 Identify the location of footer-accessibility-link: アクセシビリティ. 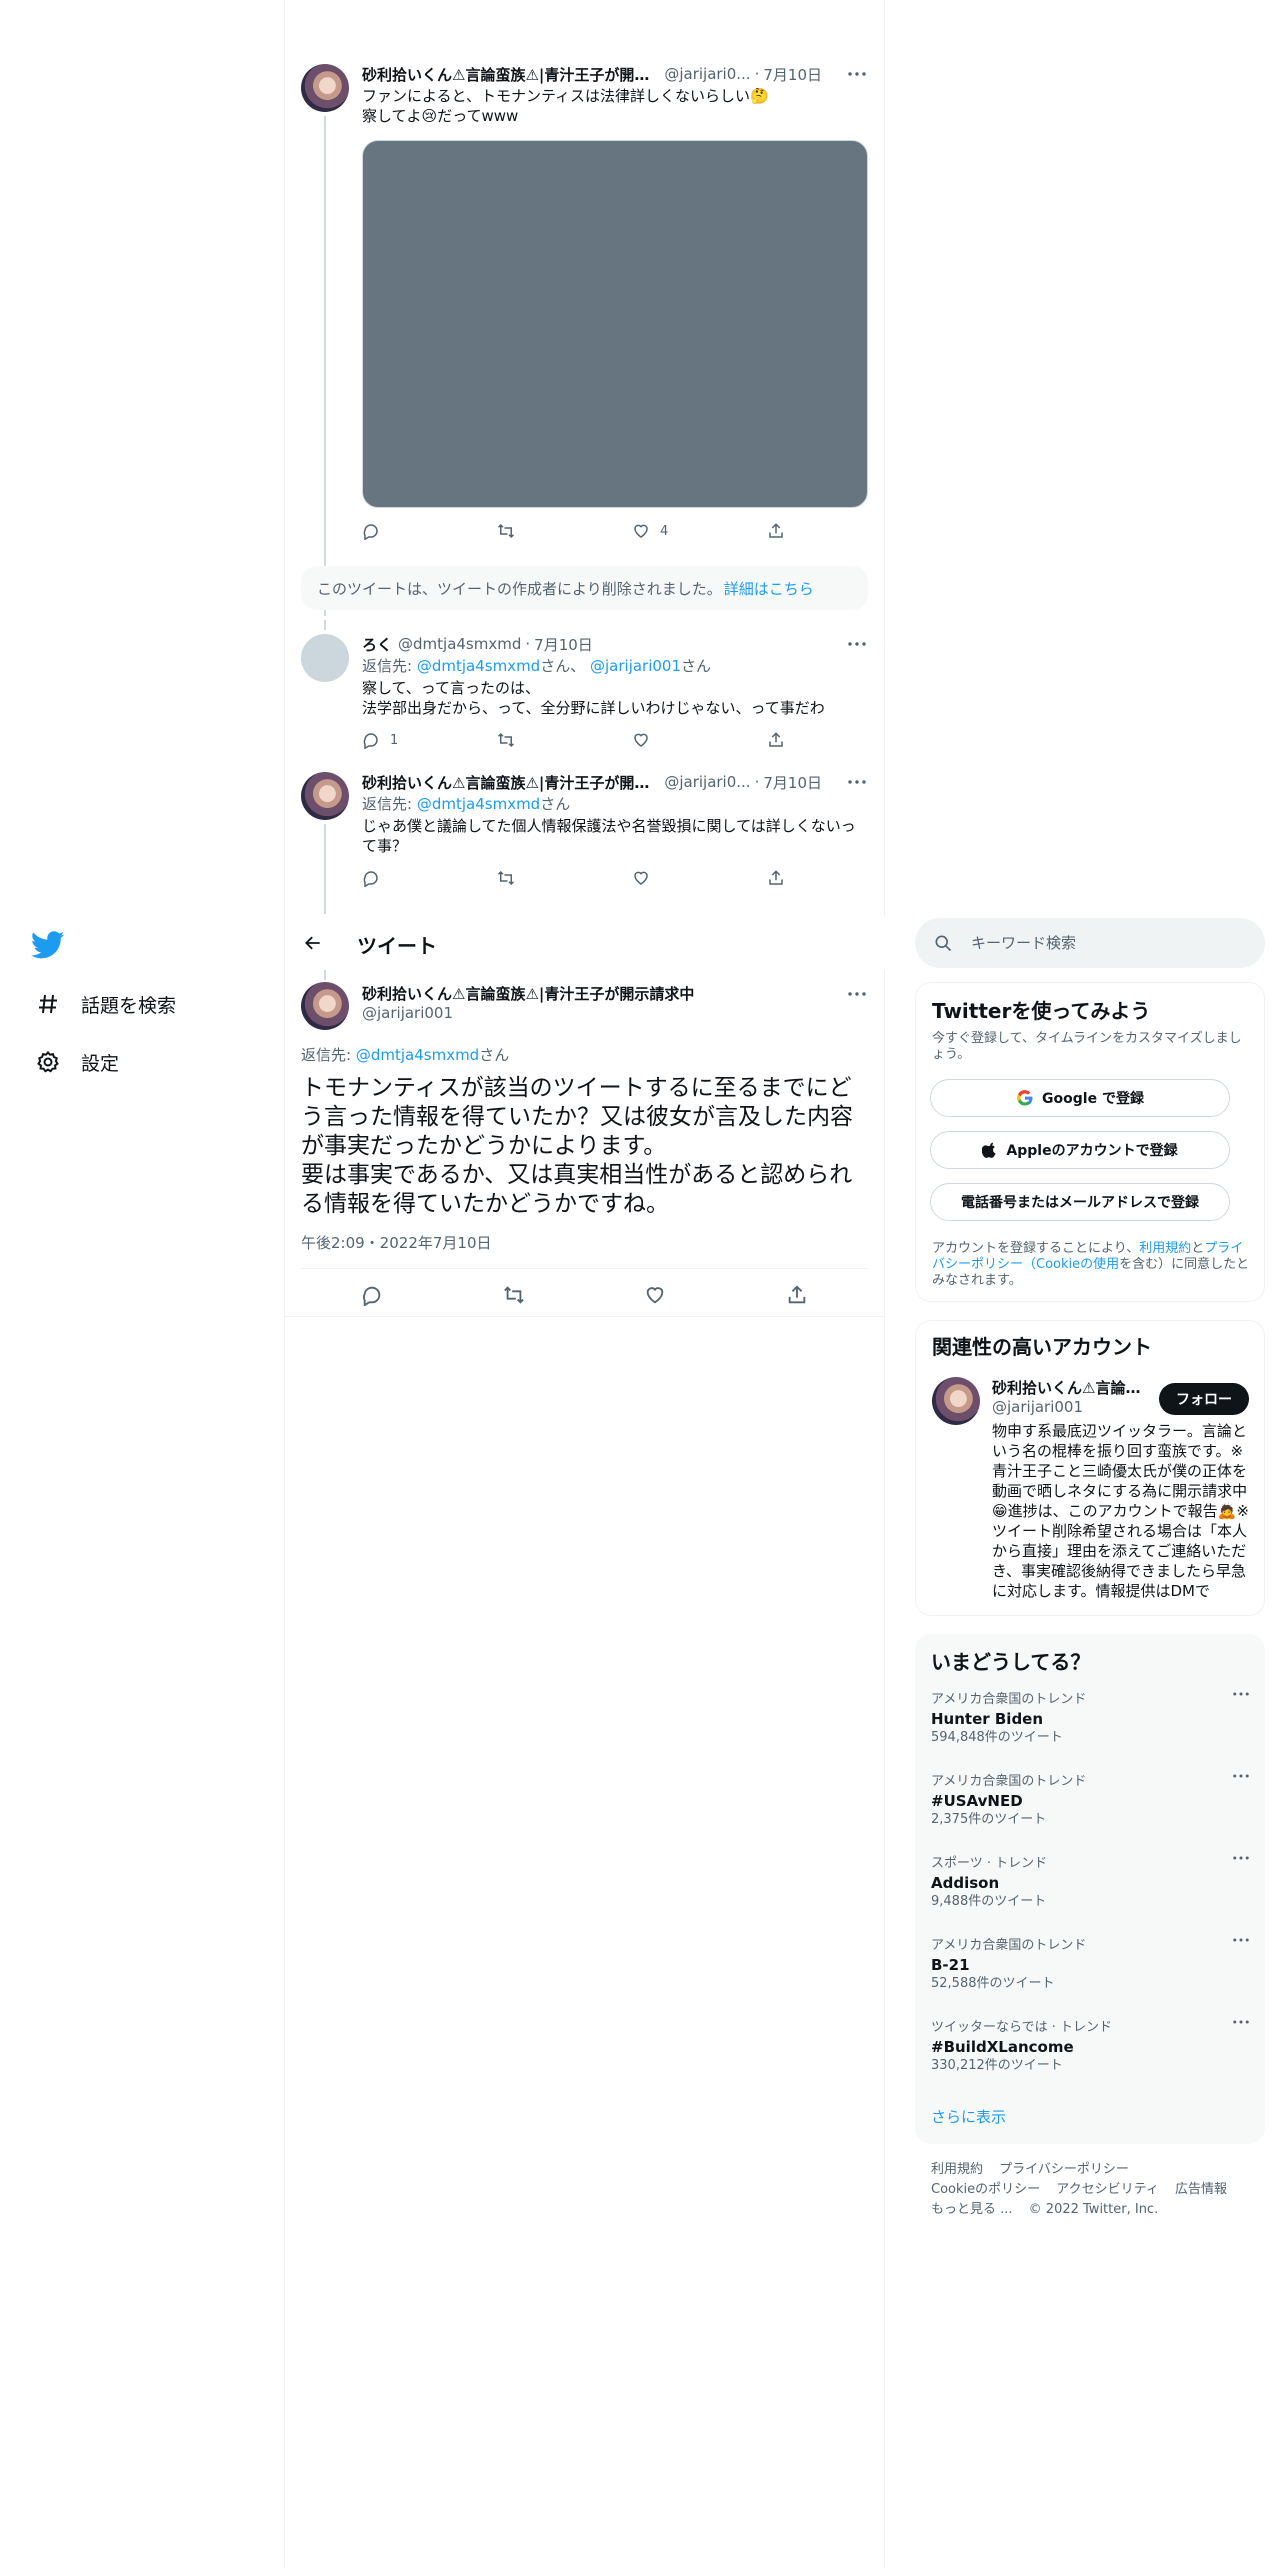
(1107, 2189).